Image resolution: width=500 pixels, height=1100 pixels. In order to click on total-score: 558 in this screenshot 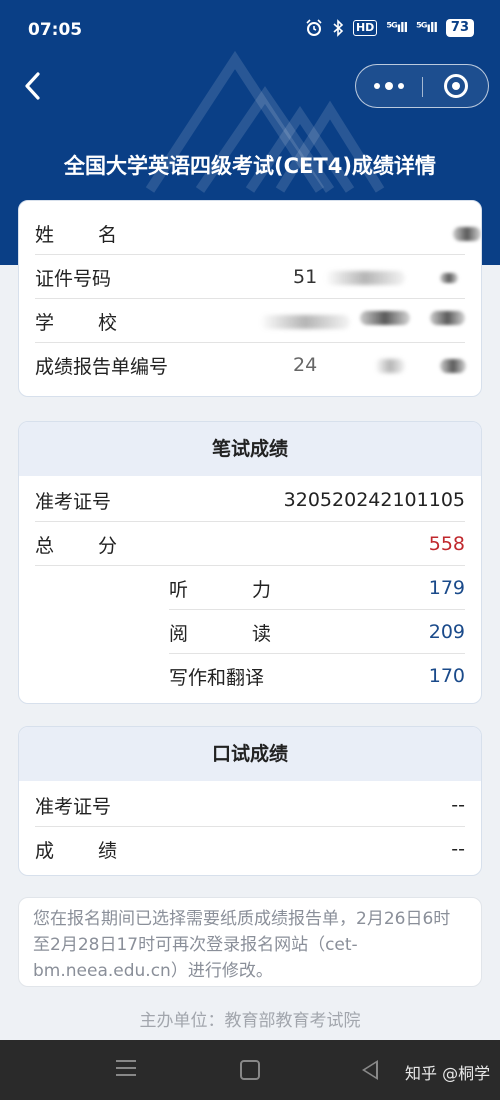, I will do `click(446, 544)`.